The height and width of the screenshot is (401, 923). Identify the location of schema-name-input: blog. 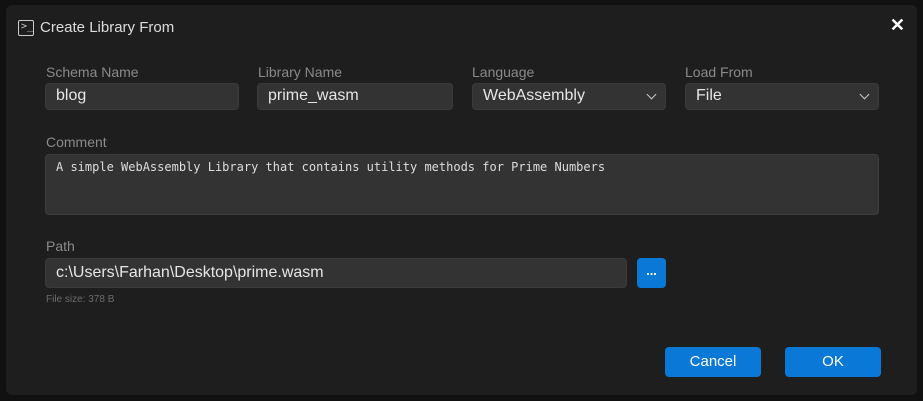
(142, 96).